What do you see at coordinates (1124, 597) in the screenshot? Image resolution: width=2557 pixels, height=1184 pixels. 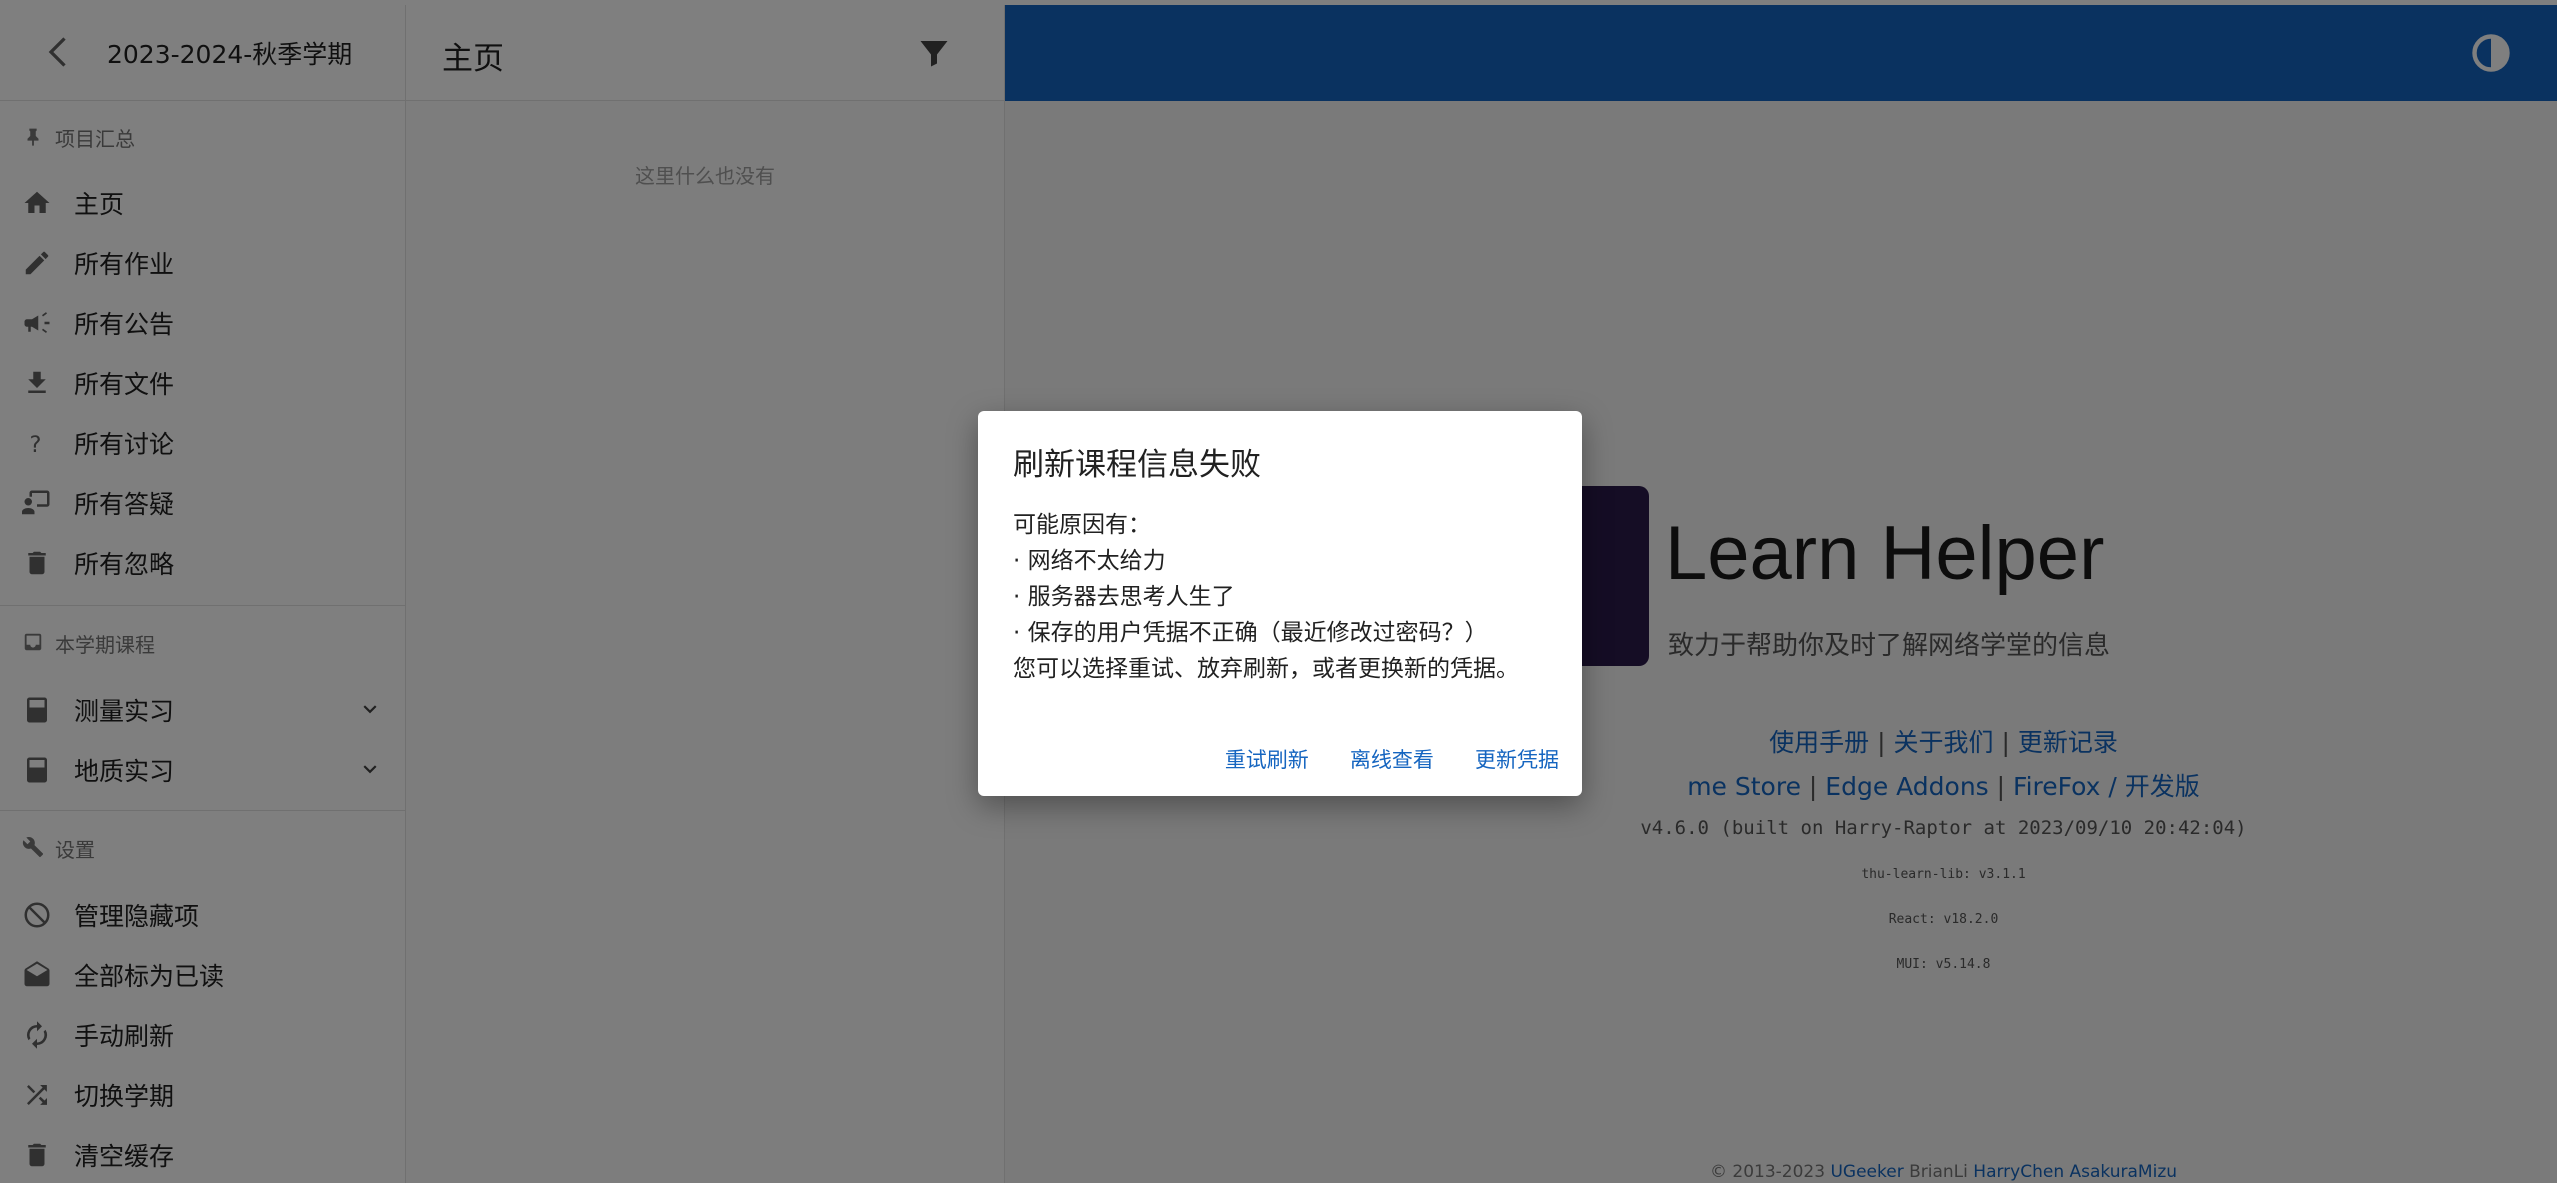 I see `dialog-line: · 服务器去思考人生了` at bounding box center [1124, 597].